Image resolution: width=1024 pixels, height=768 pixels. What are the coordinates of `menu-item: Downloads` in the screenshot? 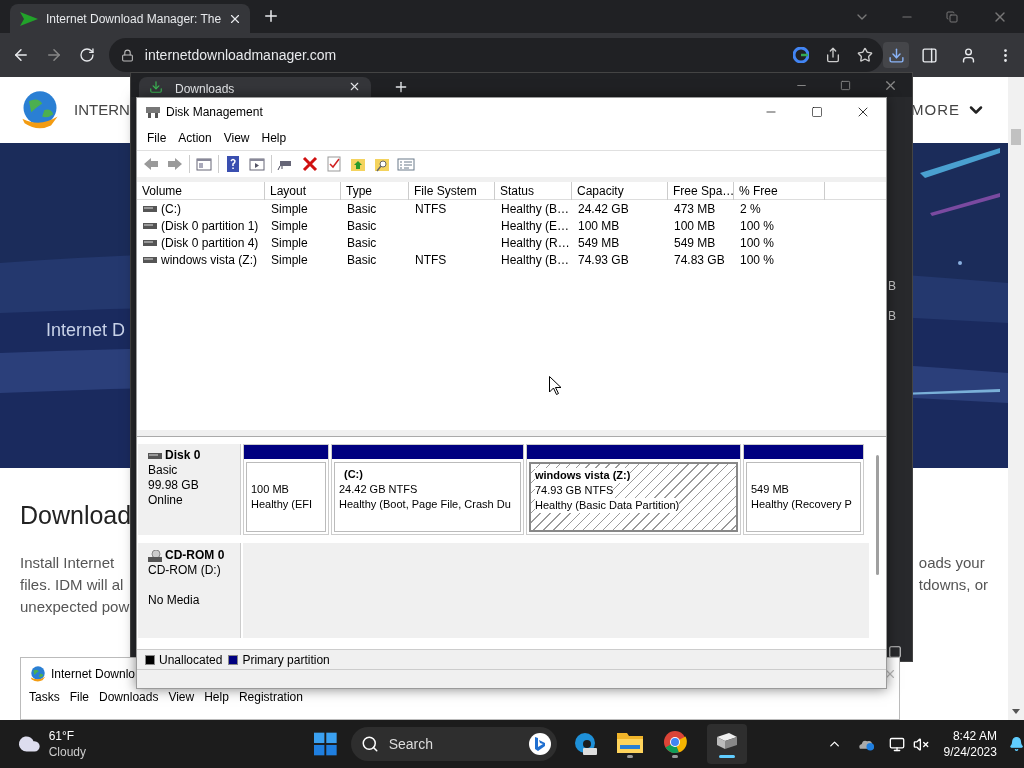 It's located at (129, 697).